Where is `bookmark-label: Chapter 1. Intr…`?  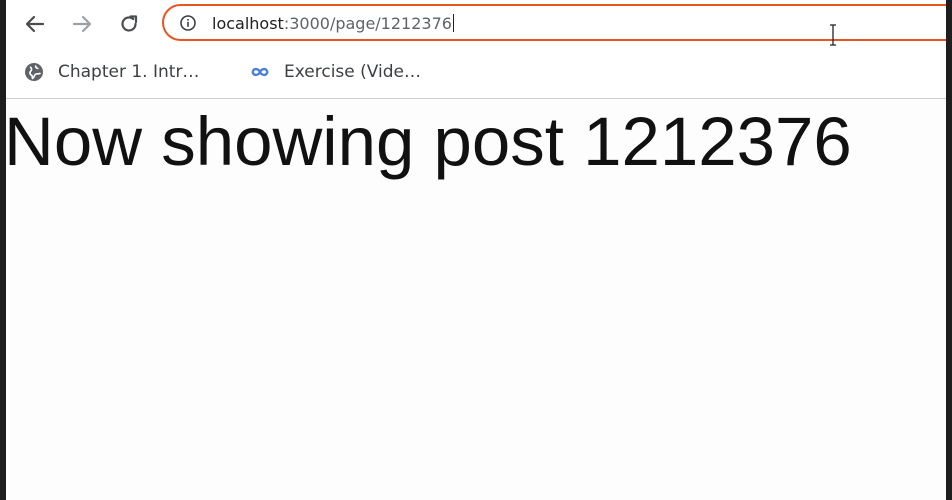 bookmark-label: Chapter 1. Intr… is located at coordinates (129, 72).